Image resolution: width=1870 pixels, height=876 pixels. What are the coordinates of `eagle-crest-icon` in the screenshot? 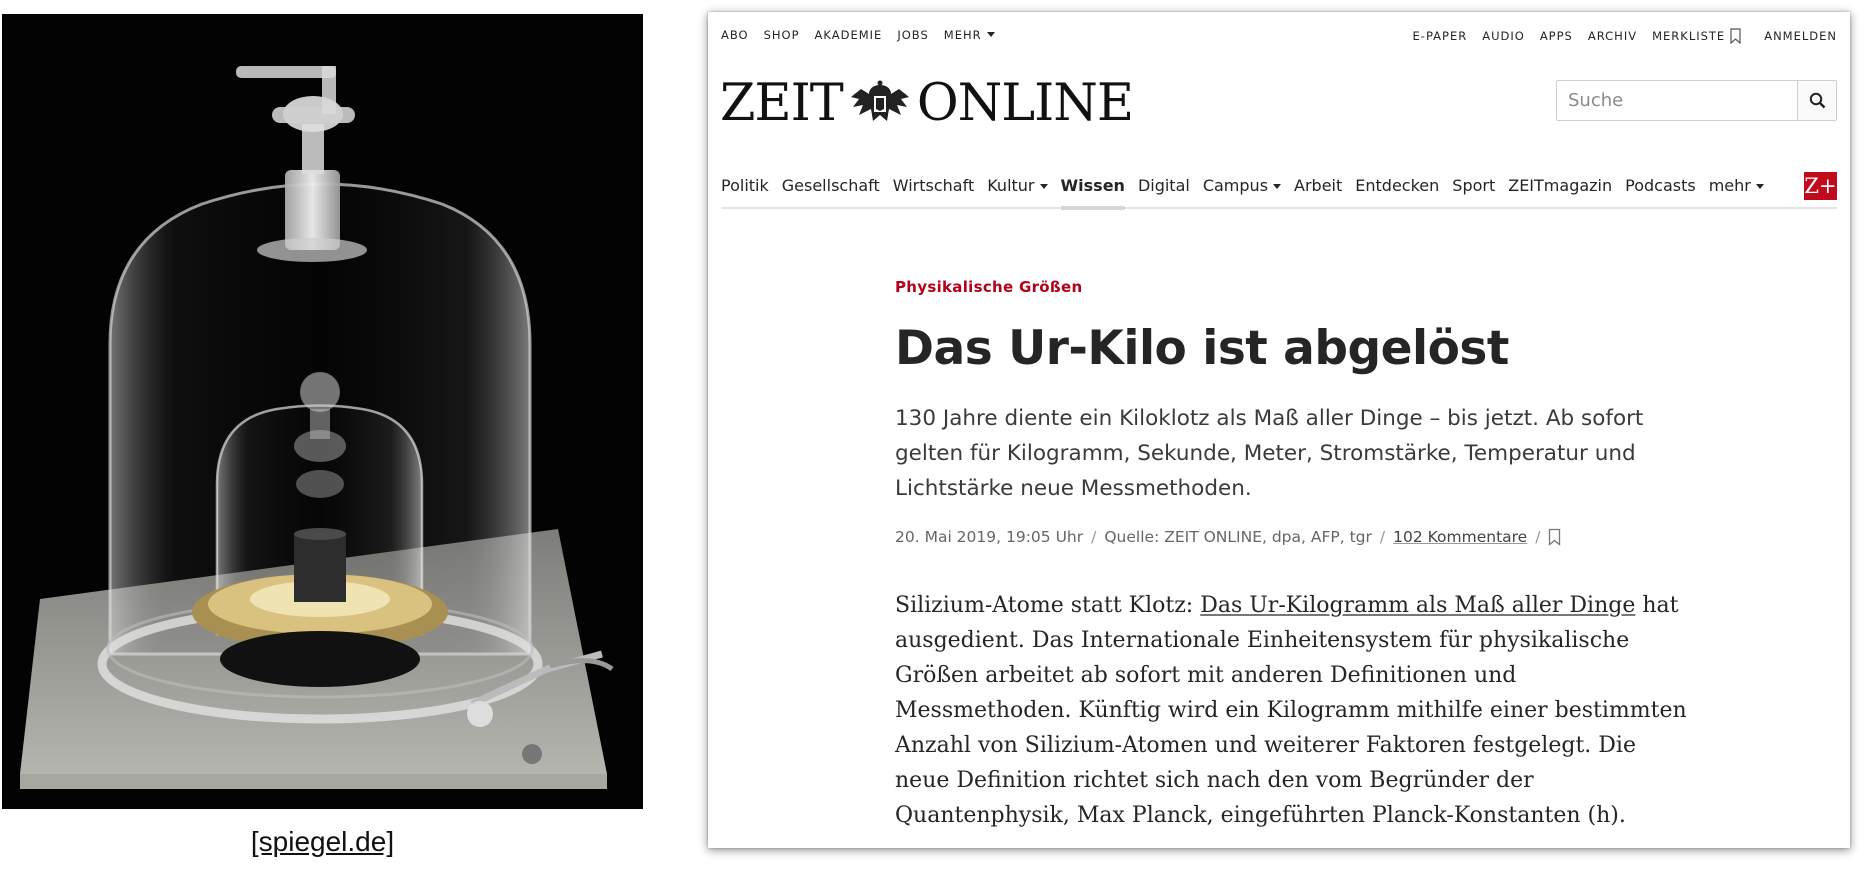 It's located at (879, 100).